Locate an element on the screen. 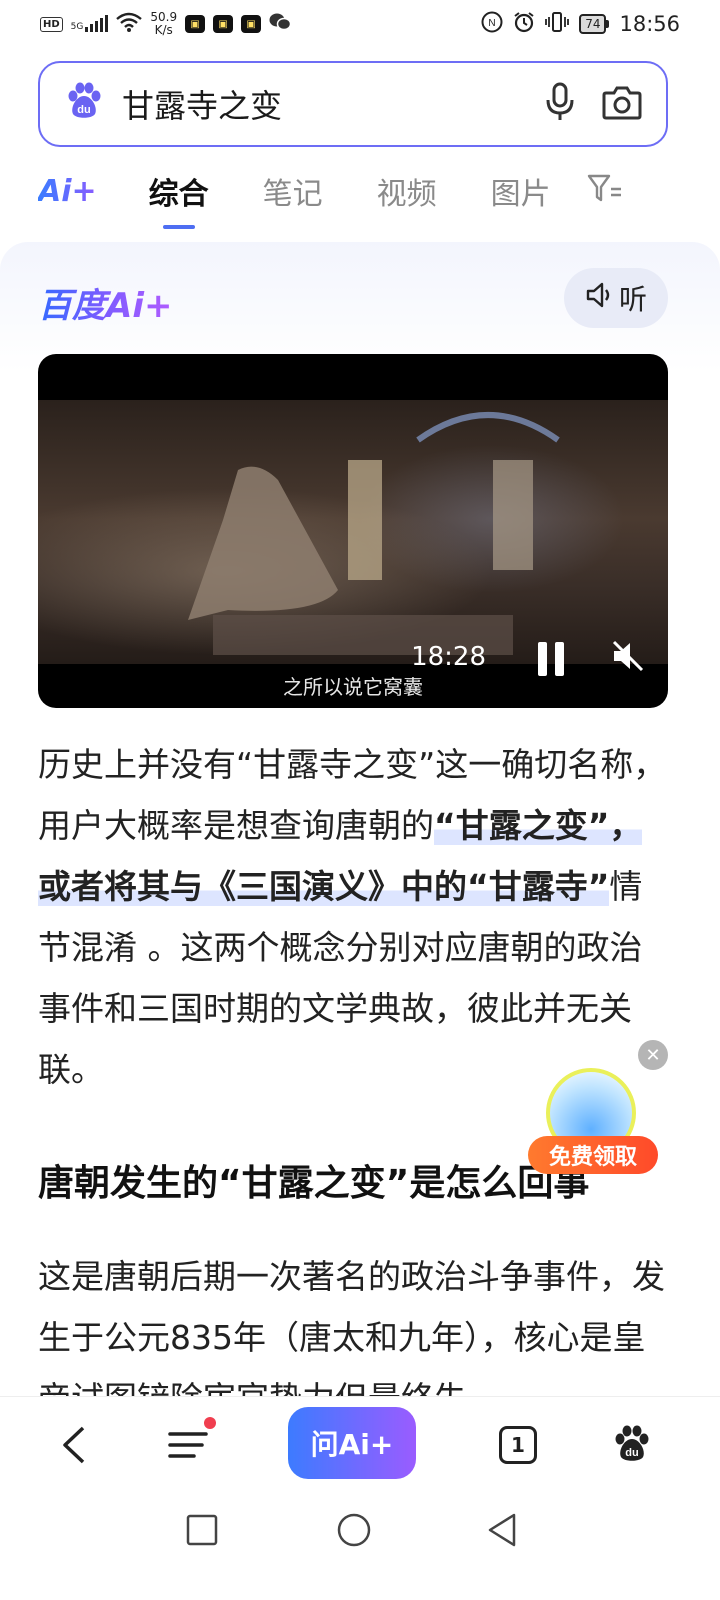 This screenshot has height=1600, width=720. hd-indicator: HD is located at coordinates (51, 24).